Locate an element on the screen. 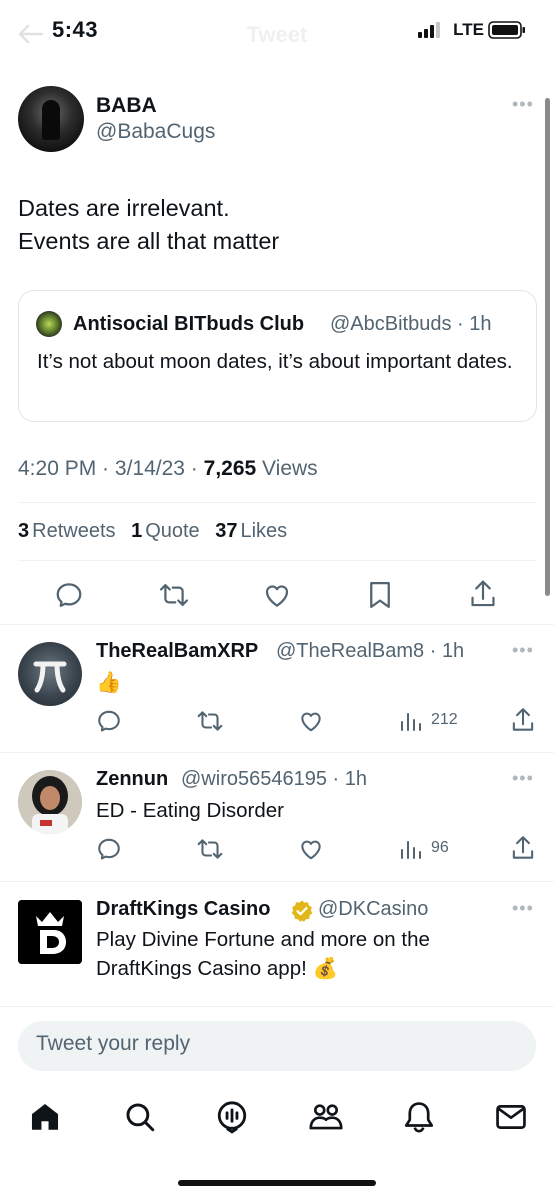 The image size is (554, 1200). quoted-author-meta: @AbcBitbuds · 1h is located at coordinates (411, 324).